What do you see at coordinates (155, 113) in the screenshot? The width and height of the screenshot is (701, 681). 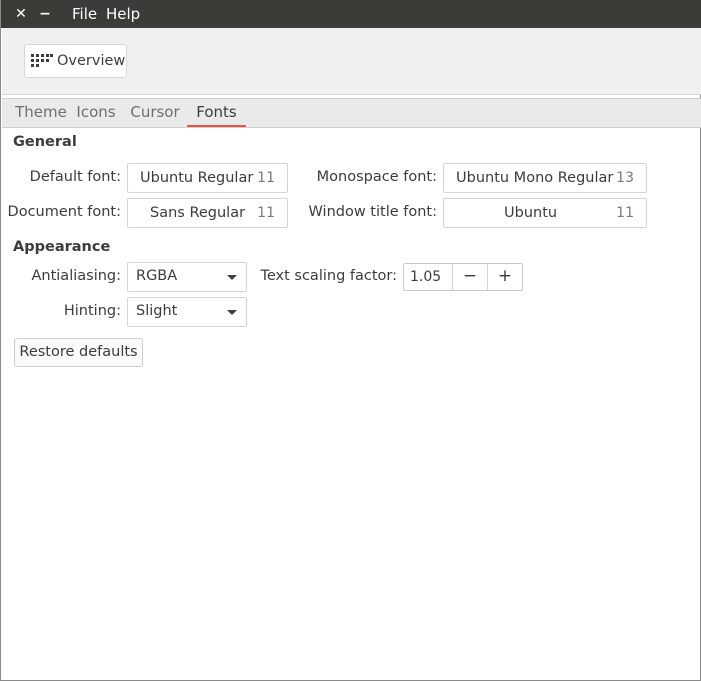 I see `tab-cursor: Cursor` at bounding box center [155, 113].